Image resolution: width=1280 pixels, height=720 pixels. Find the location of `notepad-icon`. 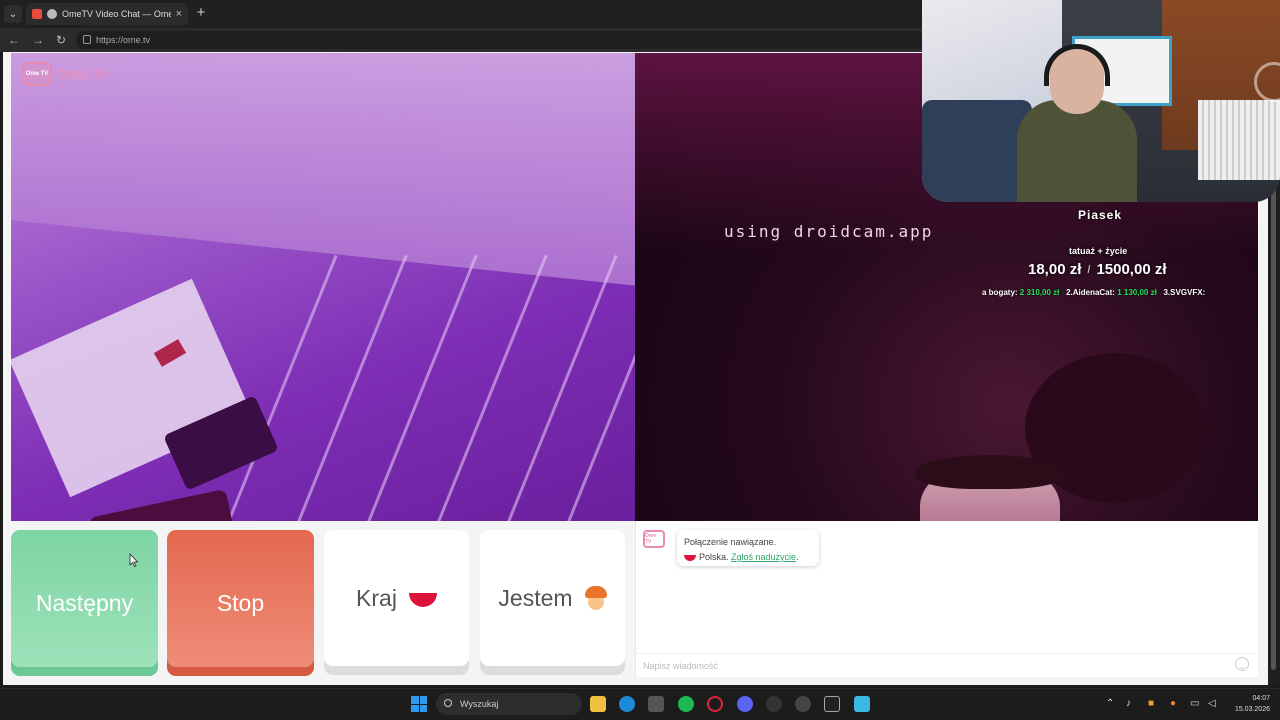

notepad-icon is located at coordinates (862, 704).